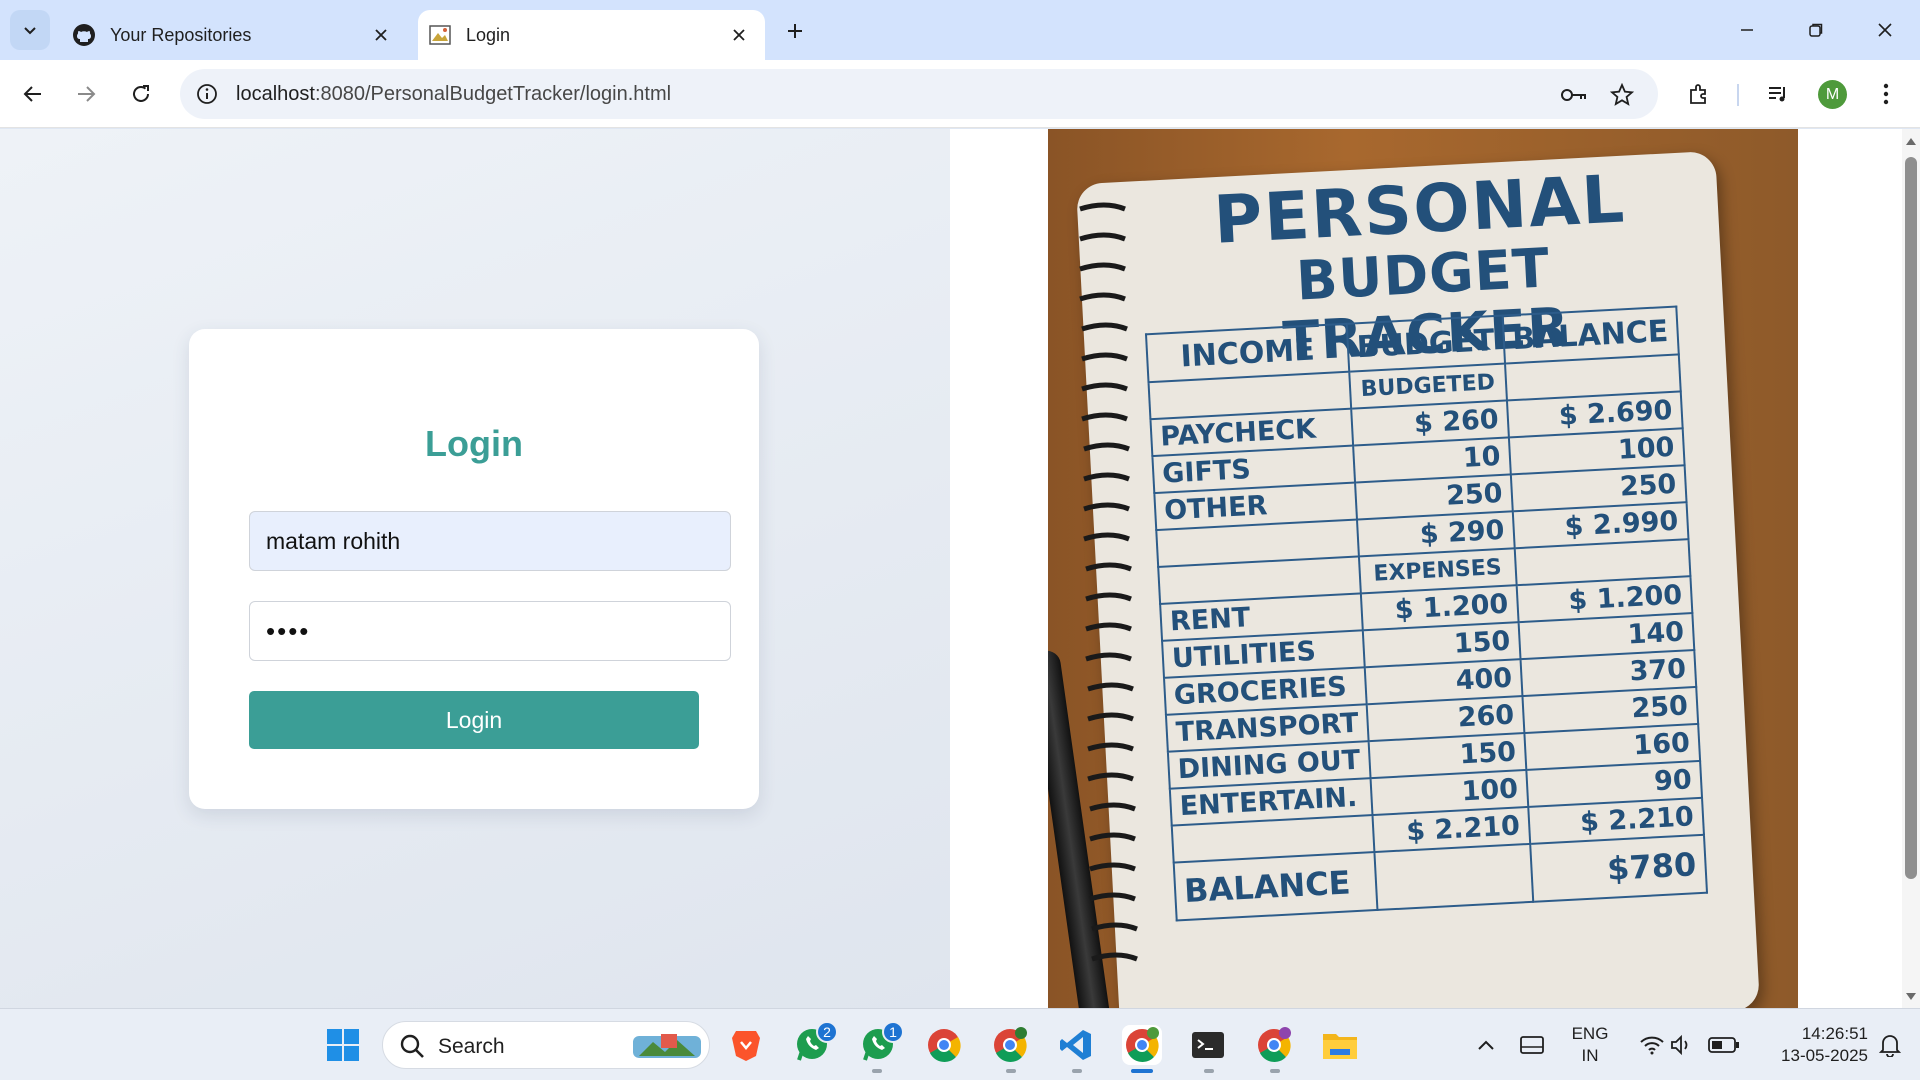 Image resolution: width=1920 pixels, height=1080 pixels. I want to click on start-button, so click(343, 1045).